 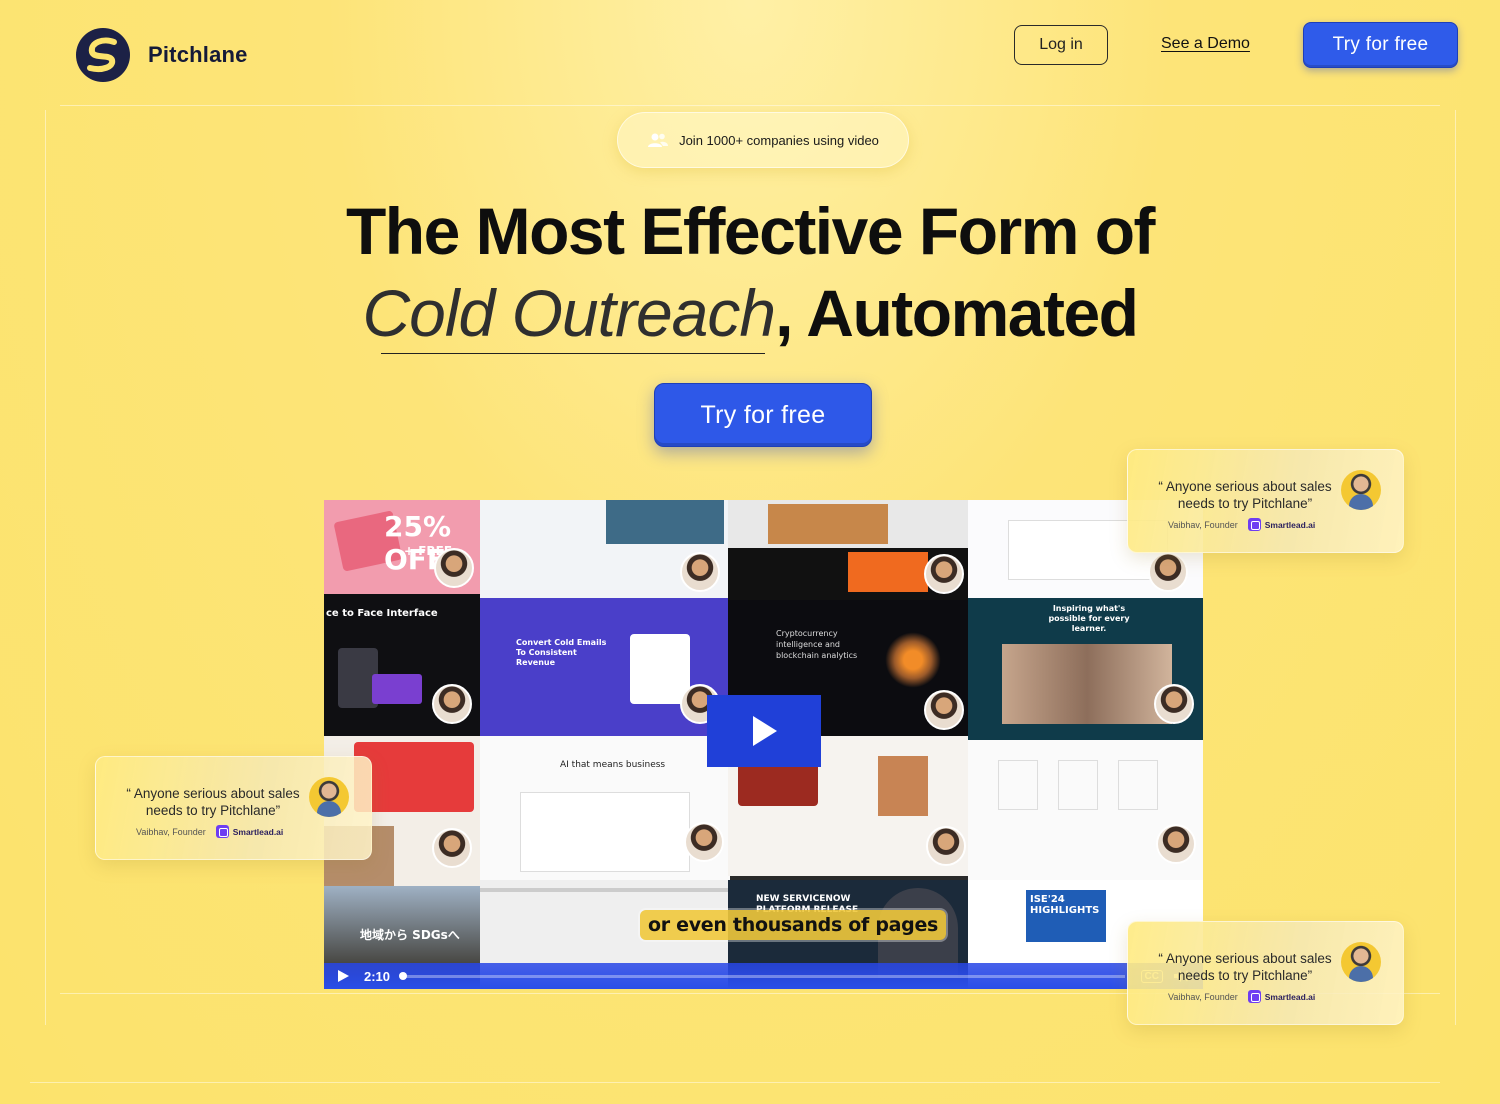 I want to click on login-button: Log in, so click(x=1061, y=45).